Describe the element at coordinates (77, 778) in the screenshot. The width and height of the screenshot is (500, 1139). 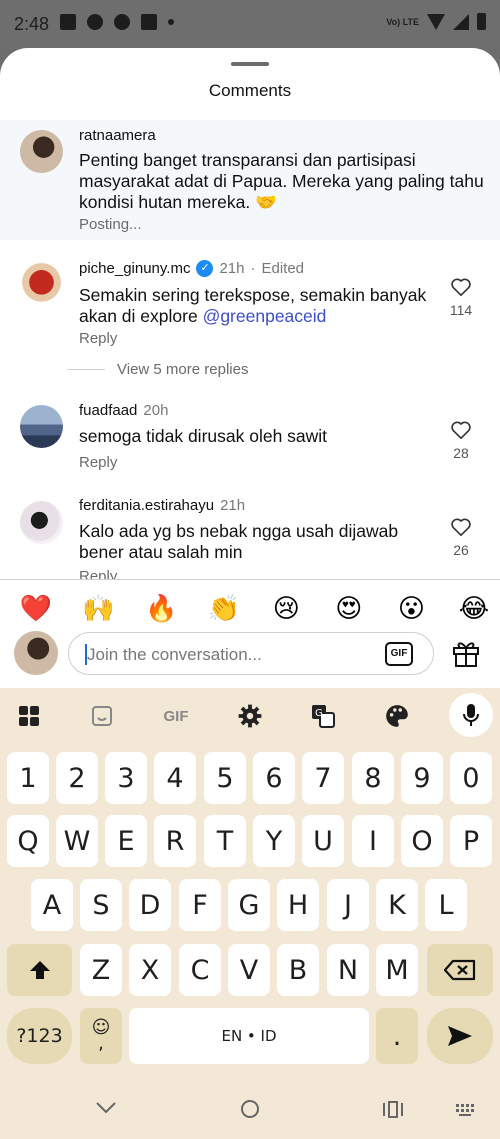
I see `key-2: 2` at that location.